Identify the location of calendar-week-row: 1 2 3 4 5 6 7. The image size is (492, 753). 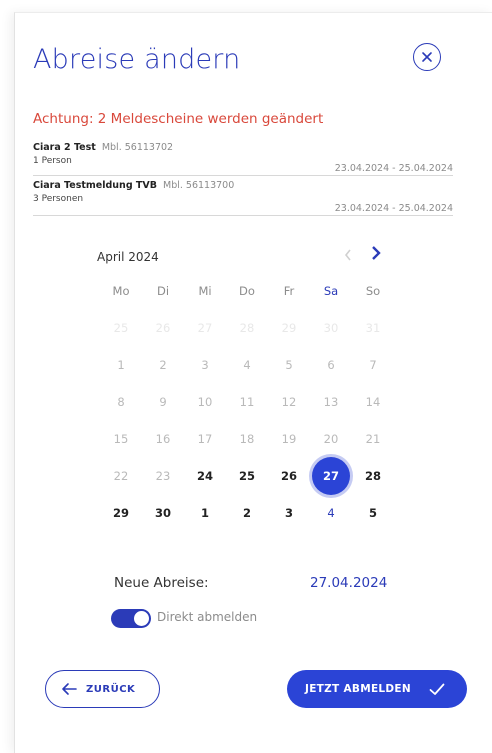
(247, 364).